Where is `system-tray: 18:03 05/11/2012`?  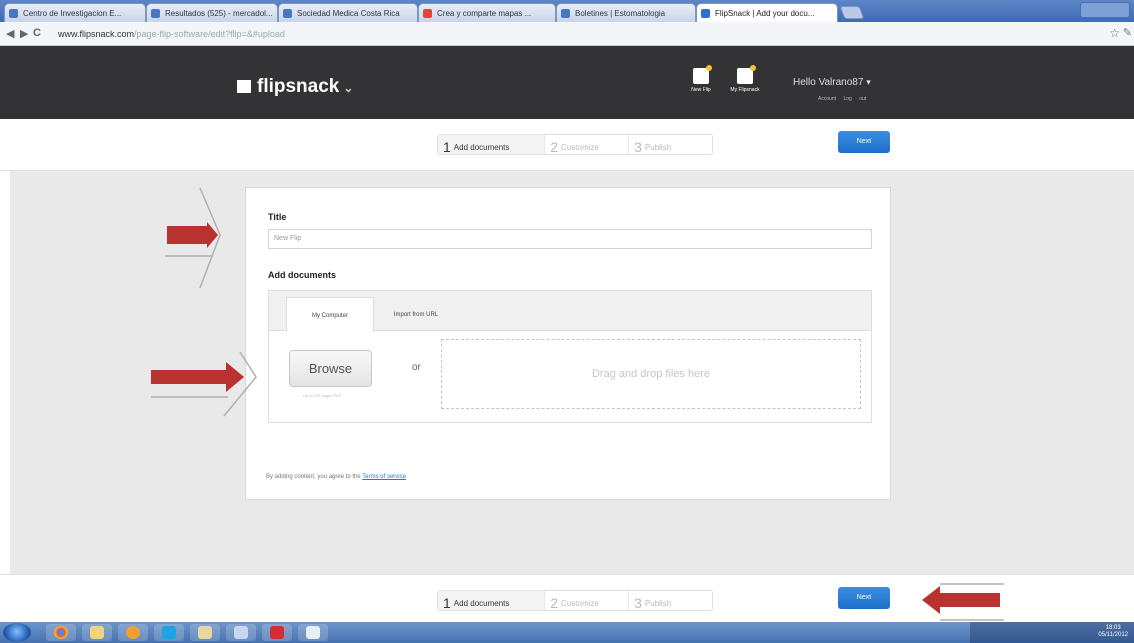
system-tray: 18:03 05/11/2012 is located at coordinates (1052, 632).